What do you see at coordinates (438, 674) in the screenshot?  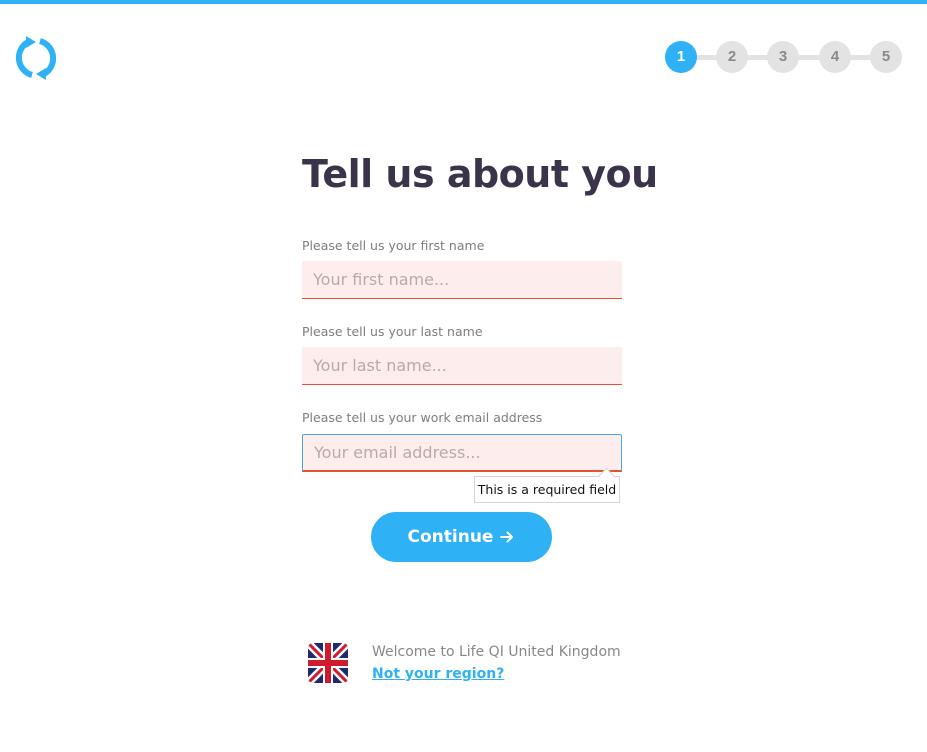 I see `change-region-link: Not your region?` at bounding box center [438, 674].